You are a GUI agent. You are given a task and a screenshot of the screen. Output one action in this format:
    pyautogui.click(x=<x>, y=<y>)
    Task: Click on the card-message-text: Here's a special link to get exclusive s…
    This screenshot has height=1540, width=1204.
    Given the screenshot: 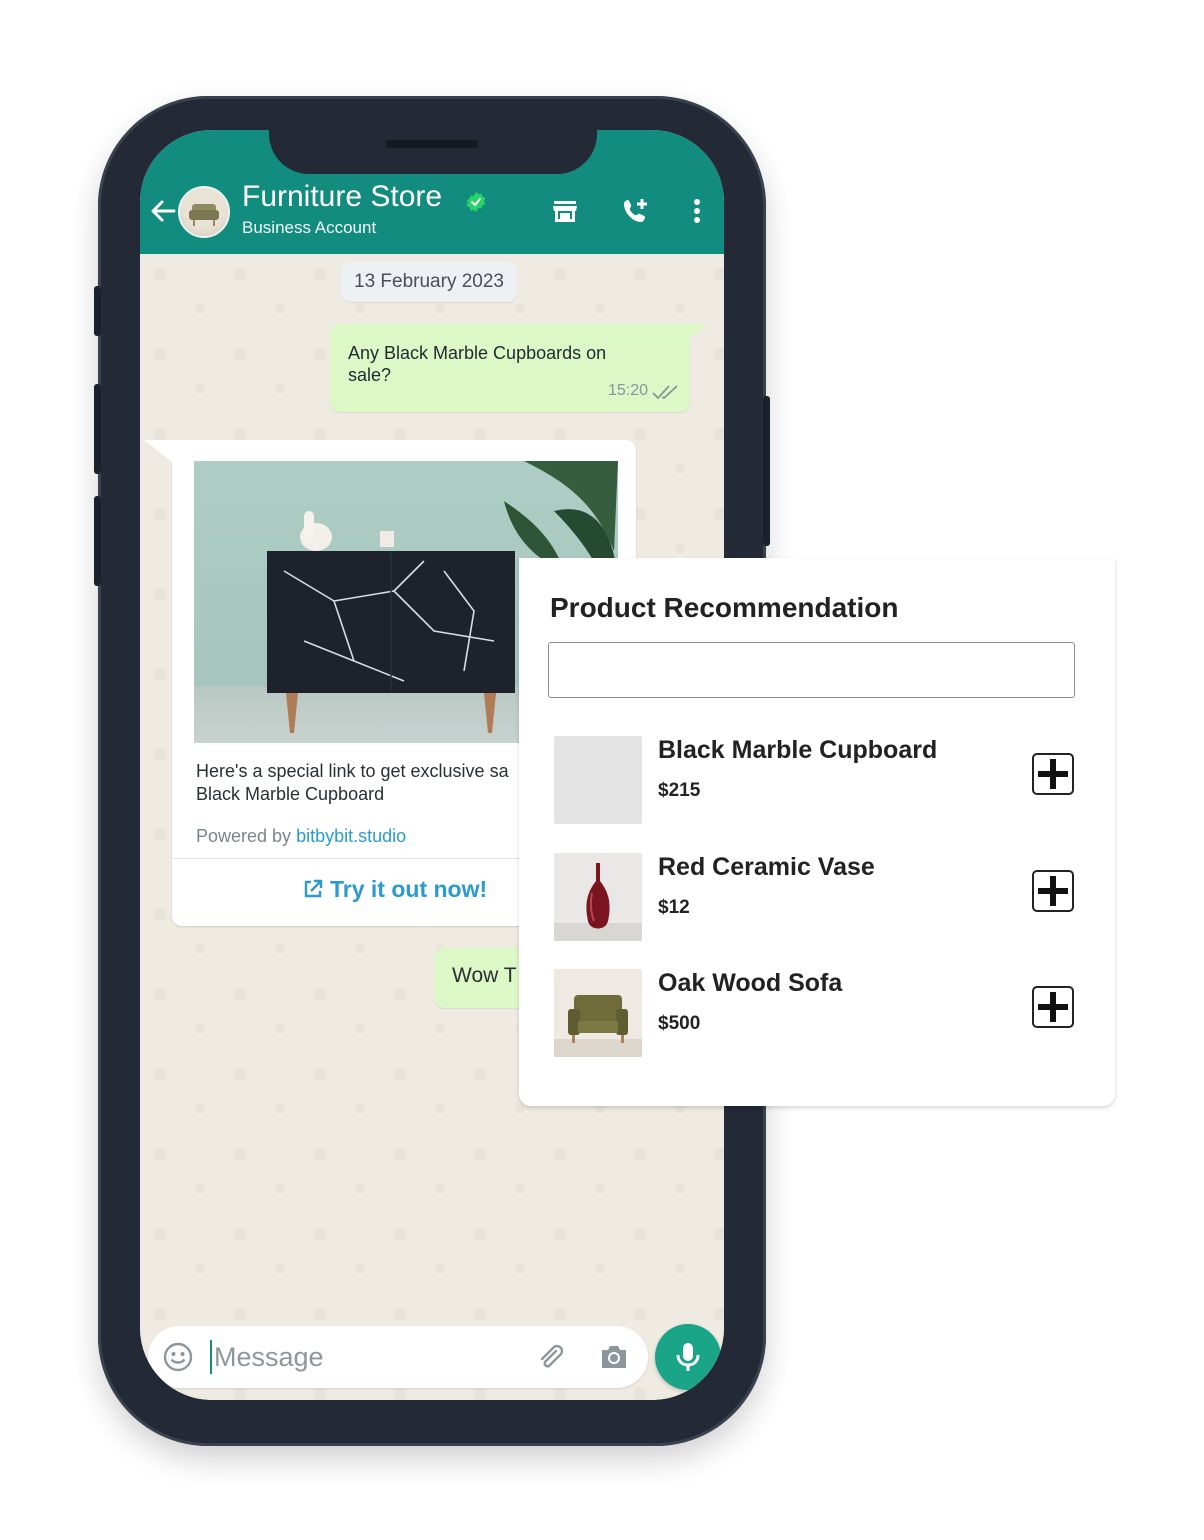 What is the action you would take?
    pyautogui.click(x=352, y=782)
    